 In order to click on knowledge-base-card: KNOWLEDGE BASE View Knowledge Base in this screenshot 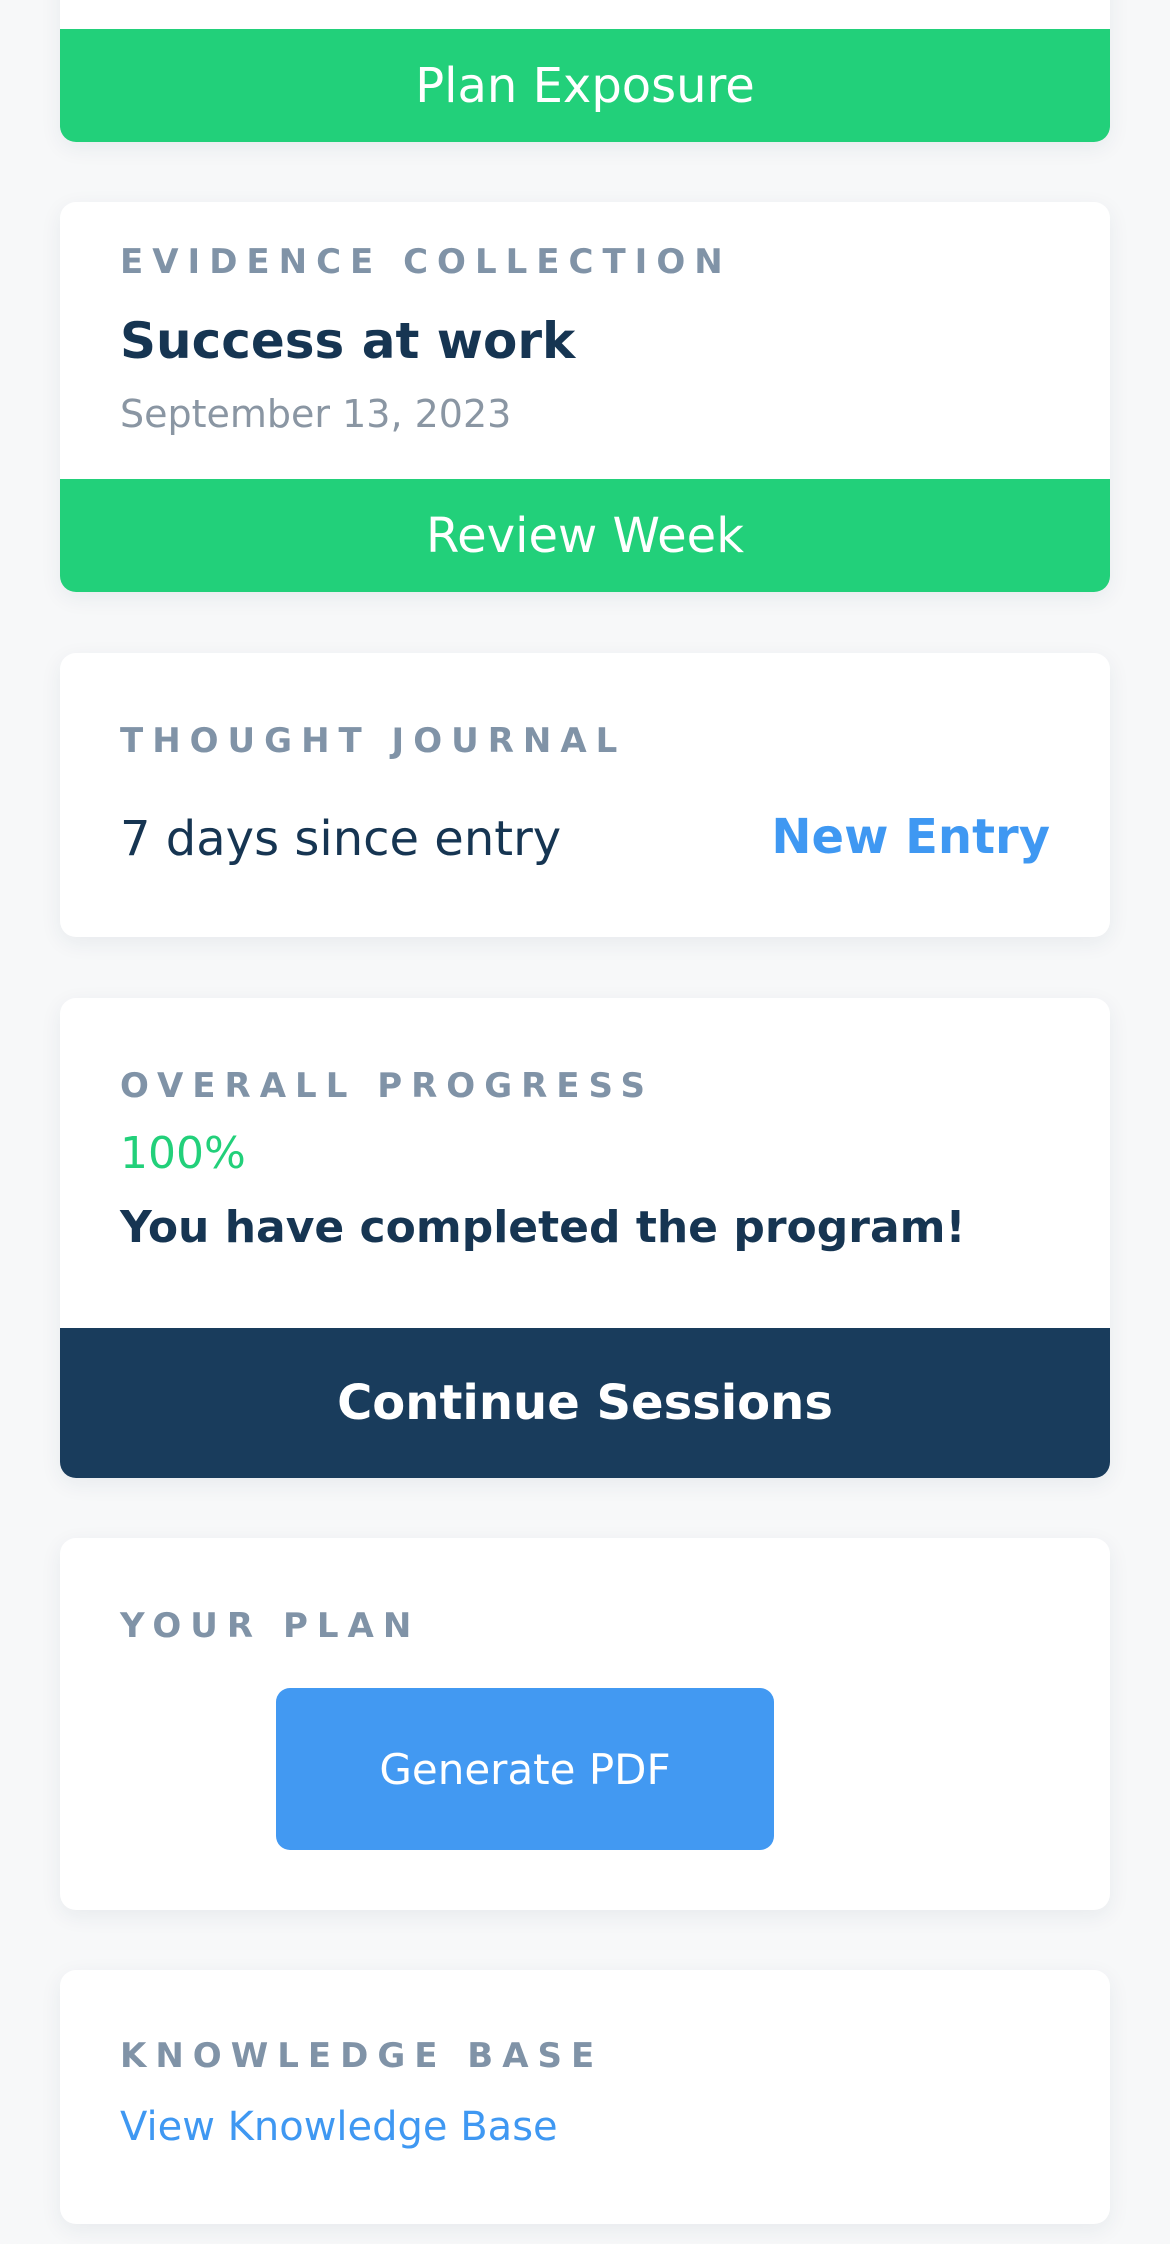, I will do `click(585, 2097)`.